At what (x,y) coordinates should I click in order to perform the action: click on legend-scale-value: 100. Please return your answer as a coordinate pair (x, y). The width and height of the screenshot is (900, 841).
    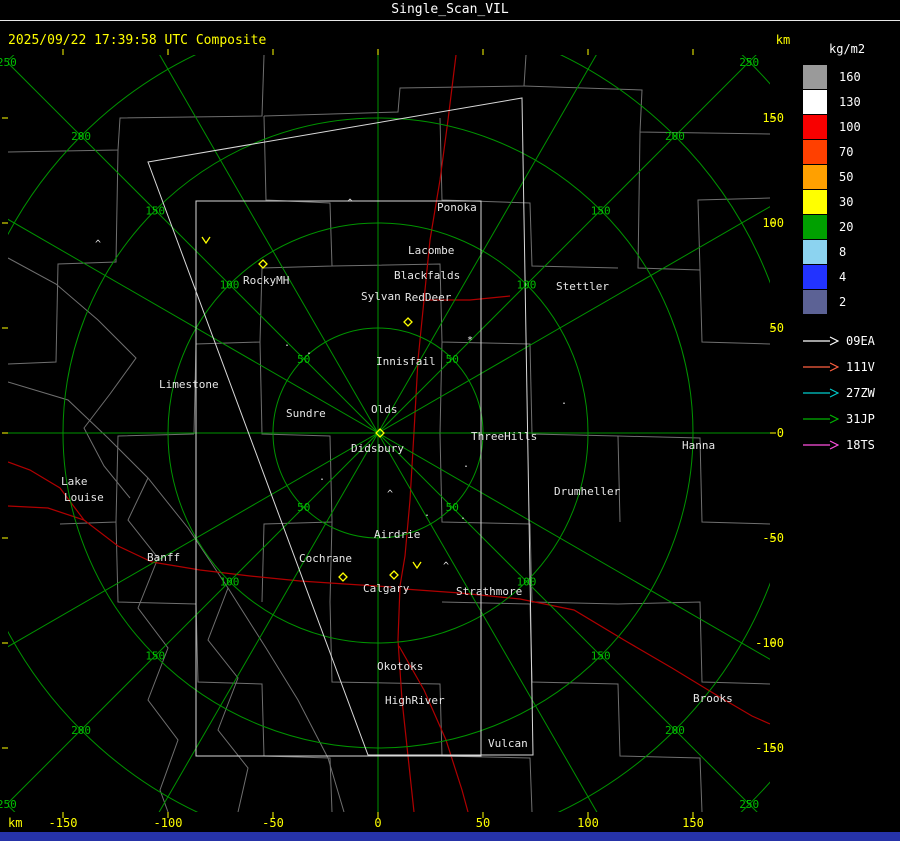
    Looking at the image, I should click on (850, 126).